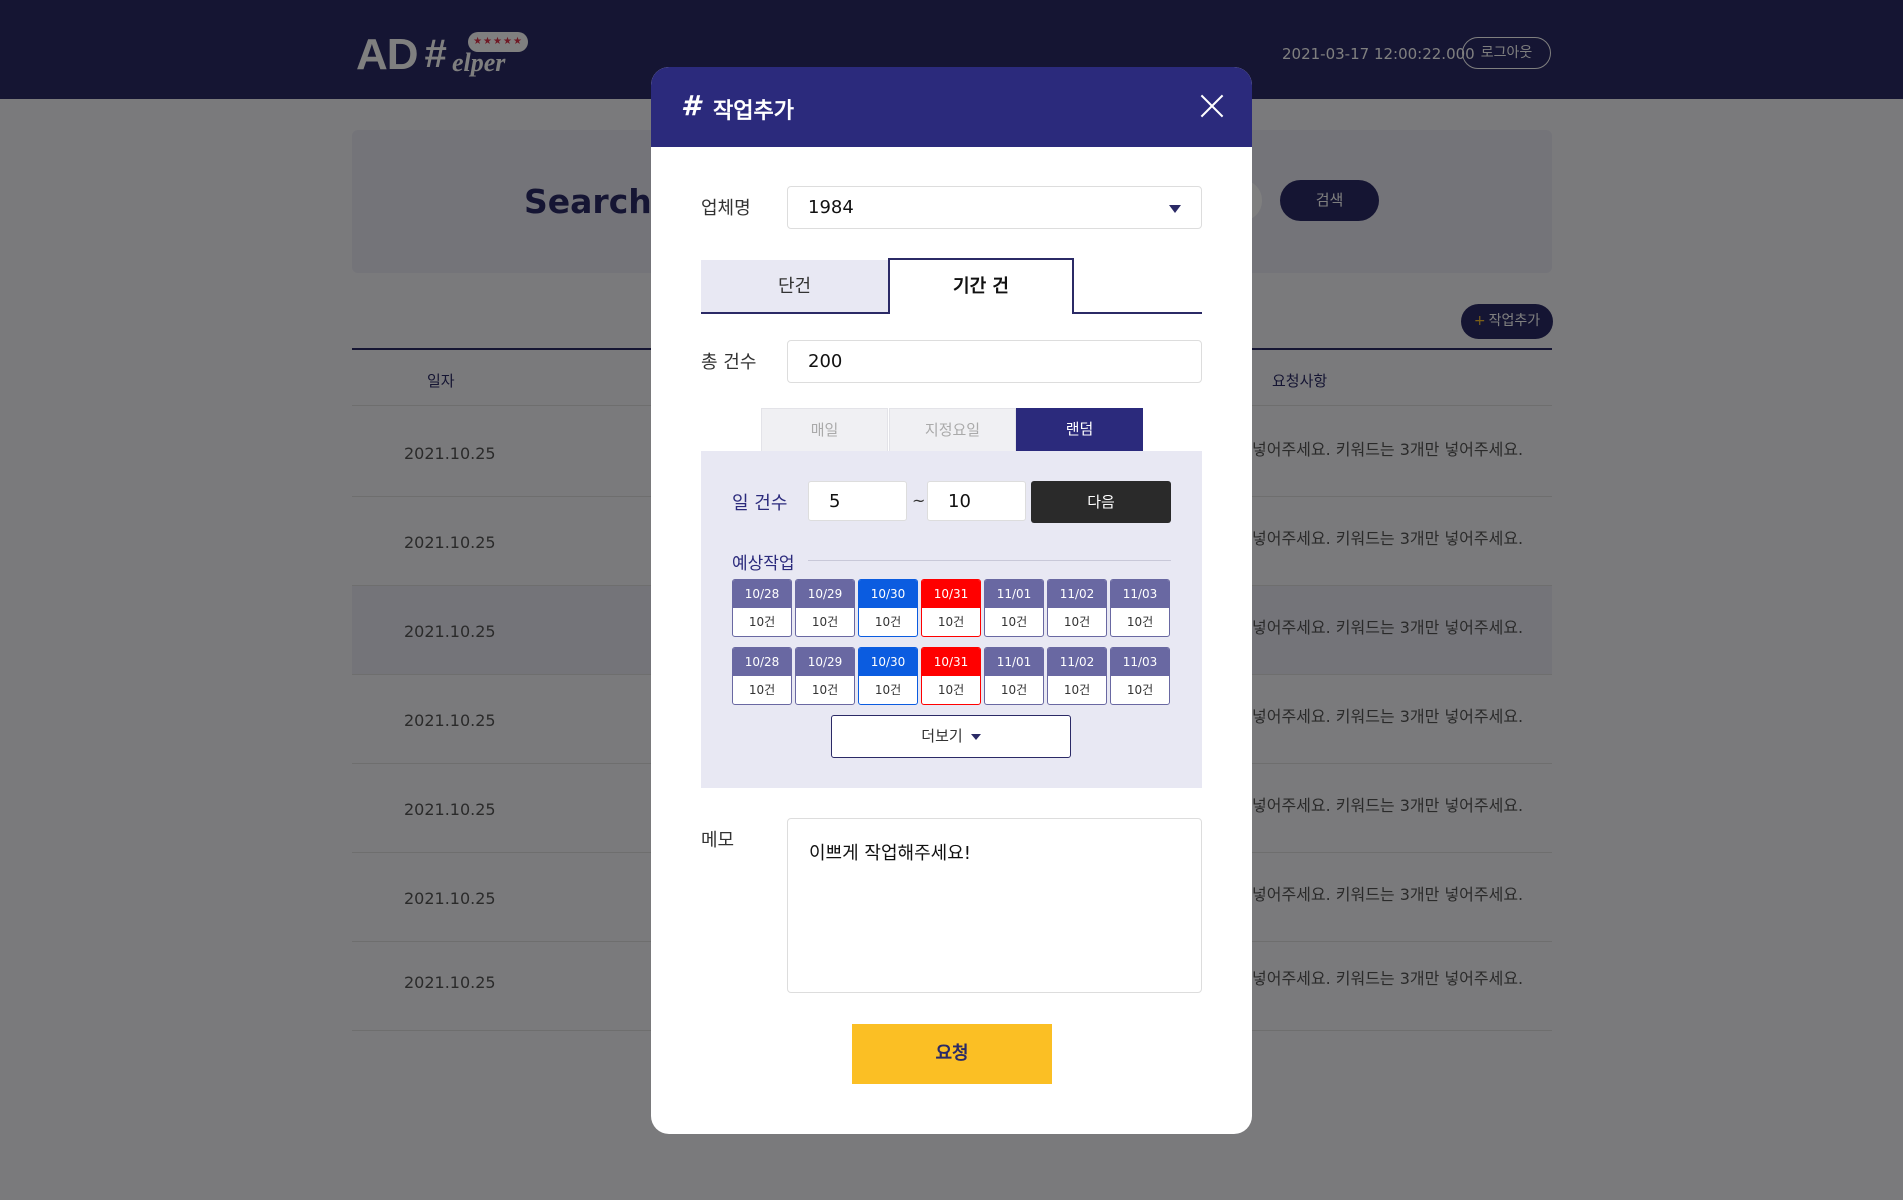 This screenshot has width=1903, height=1200. What do you see at coordinates (975, 736) in the screenshot?
I see `chevron-down-icon` at bounding box center [975, 736].